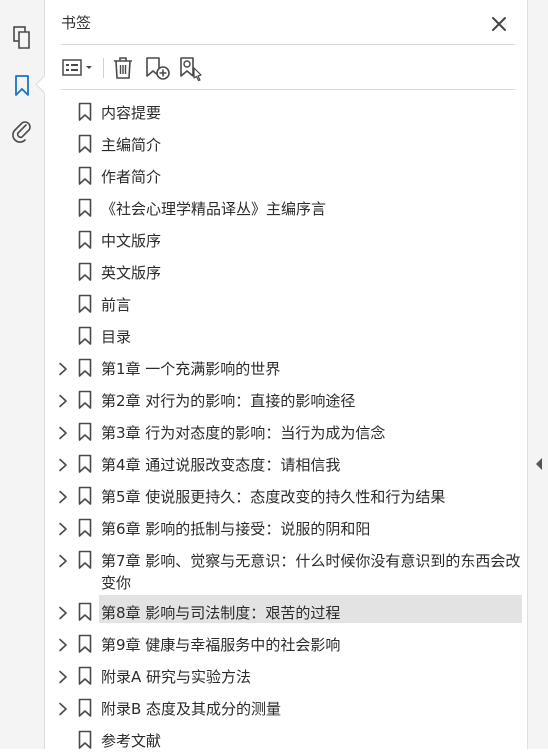 This screenshot has height=756, width=548. Describe the element at coordinates (176, 677) in the screenshot. I see `bookmark-label: 附录A 研究与实验方法` at that location.